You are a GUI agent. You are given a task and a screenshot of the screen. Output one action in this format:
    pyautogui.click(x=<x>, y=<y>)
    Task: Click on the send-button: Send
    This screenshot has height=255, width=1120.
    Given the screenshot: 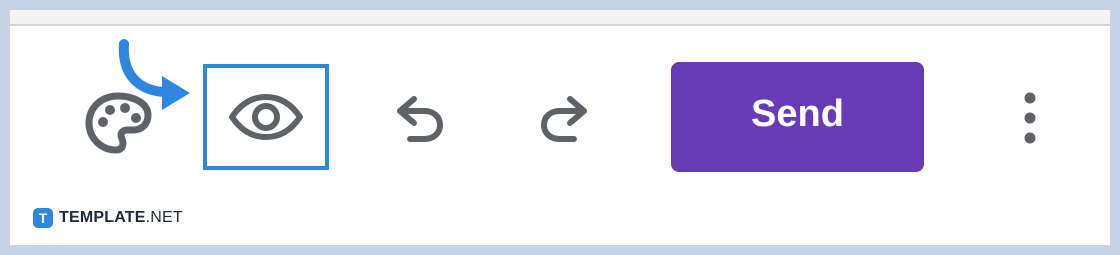 What is the action you would take?
    pyautogui.click(x=797, y=117)
    